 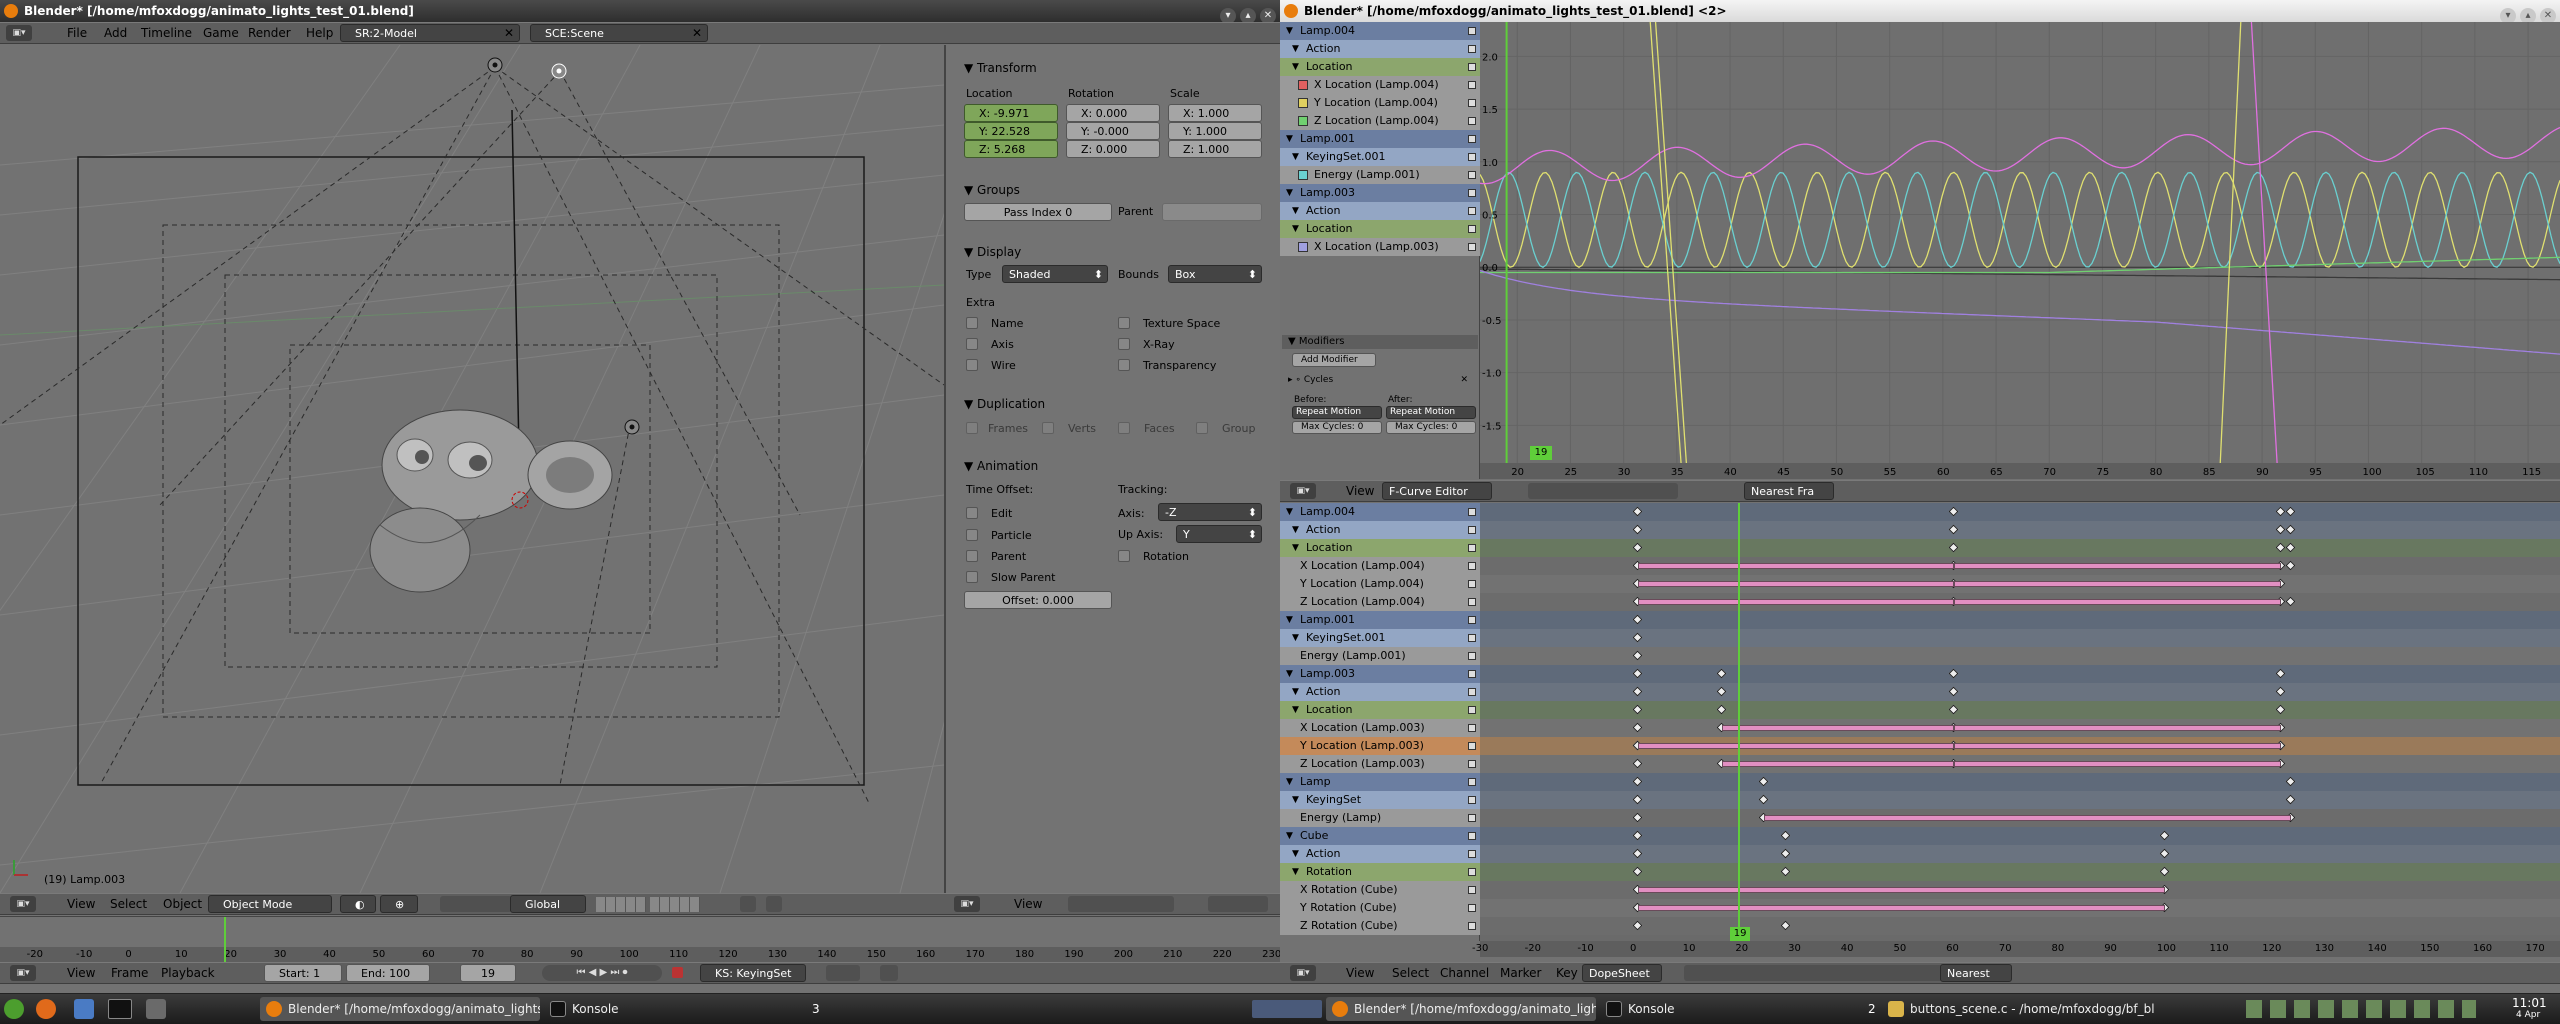 I want to click on screen-selector: SR:2-Model, so click(x=430, y=33).